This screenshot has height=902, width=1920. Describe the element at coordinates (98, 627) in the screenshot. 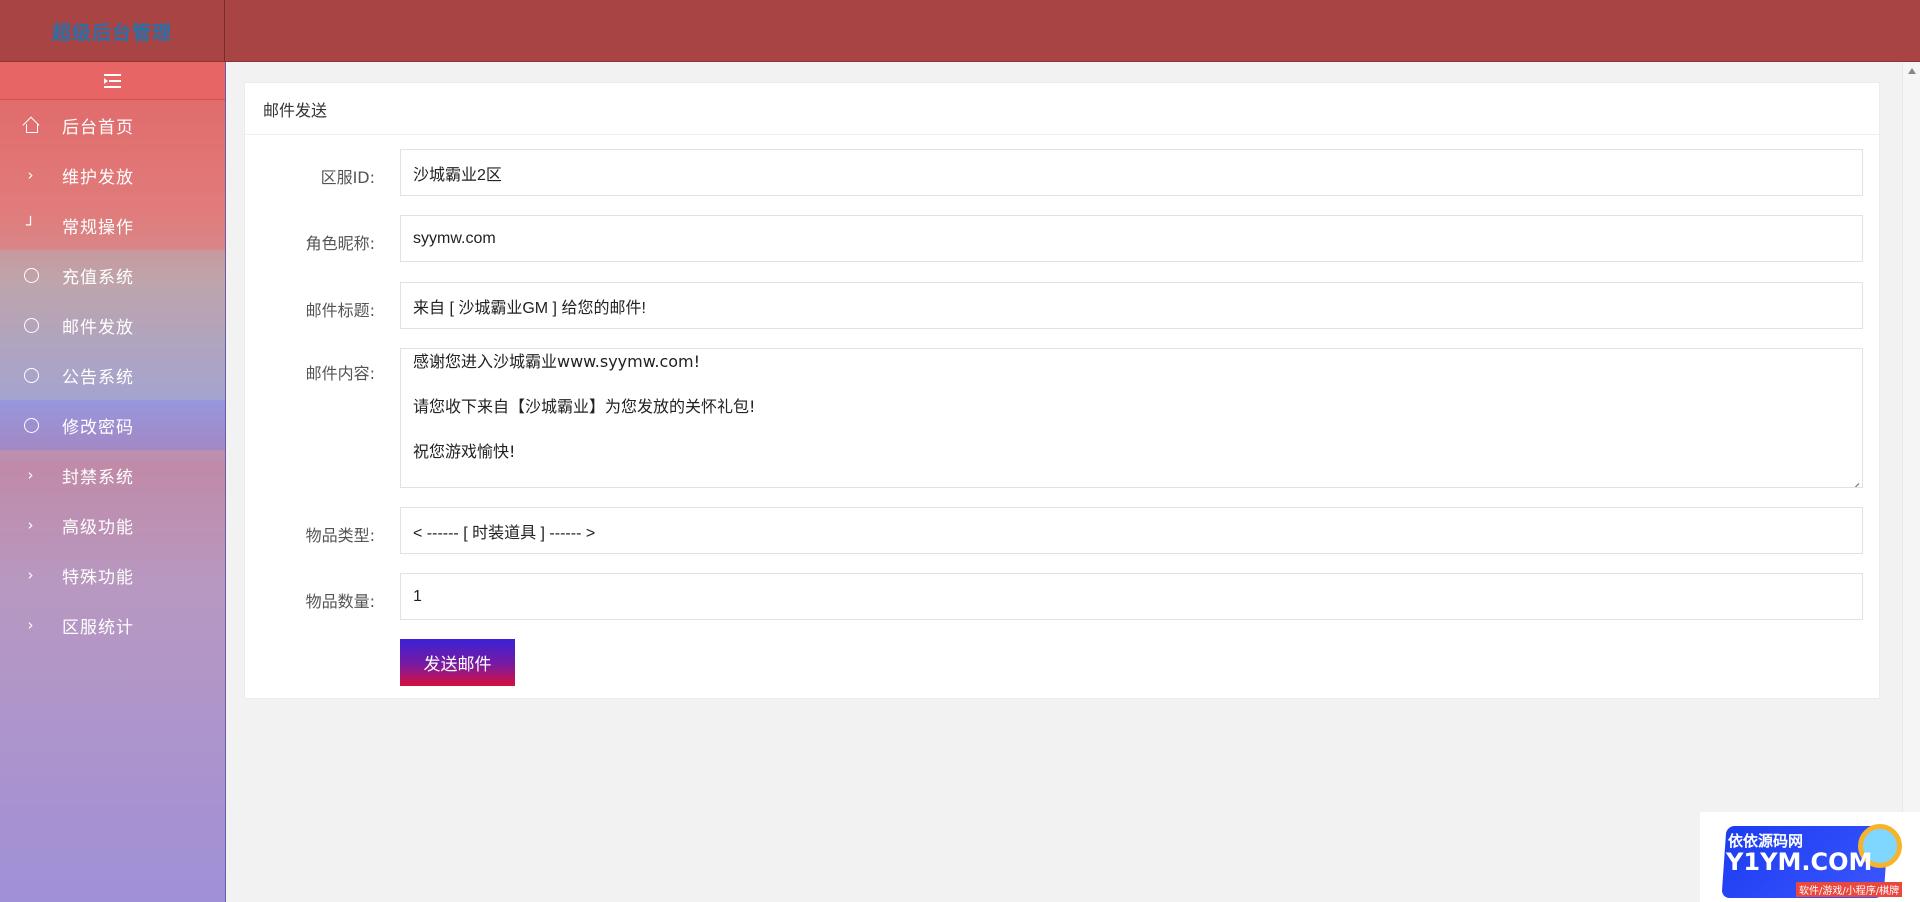

I see `sidebar-item-label: 区服统计` at that location.